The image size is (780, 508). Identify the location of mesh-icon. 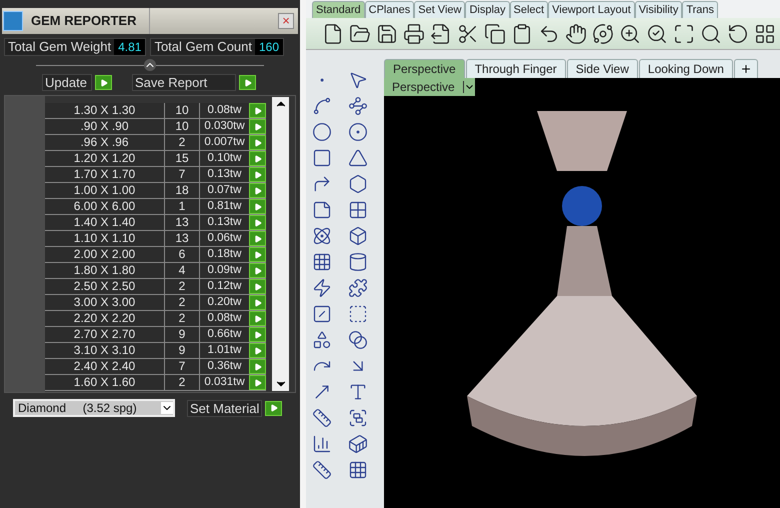
(322, 262).